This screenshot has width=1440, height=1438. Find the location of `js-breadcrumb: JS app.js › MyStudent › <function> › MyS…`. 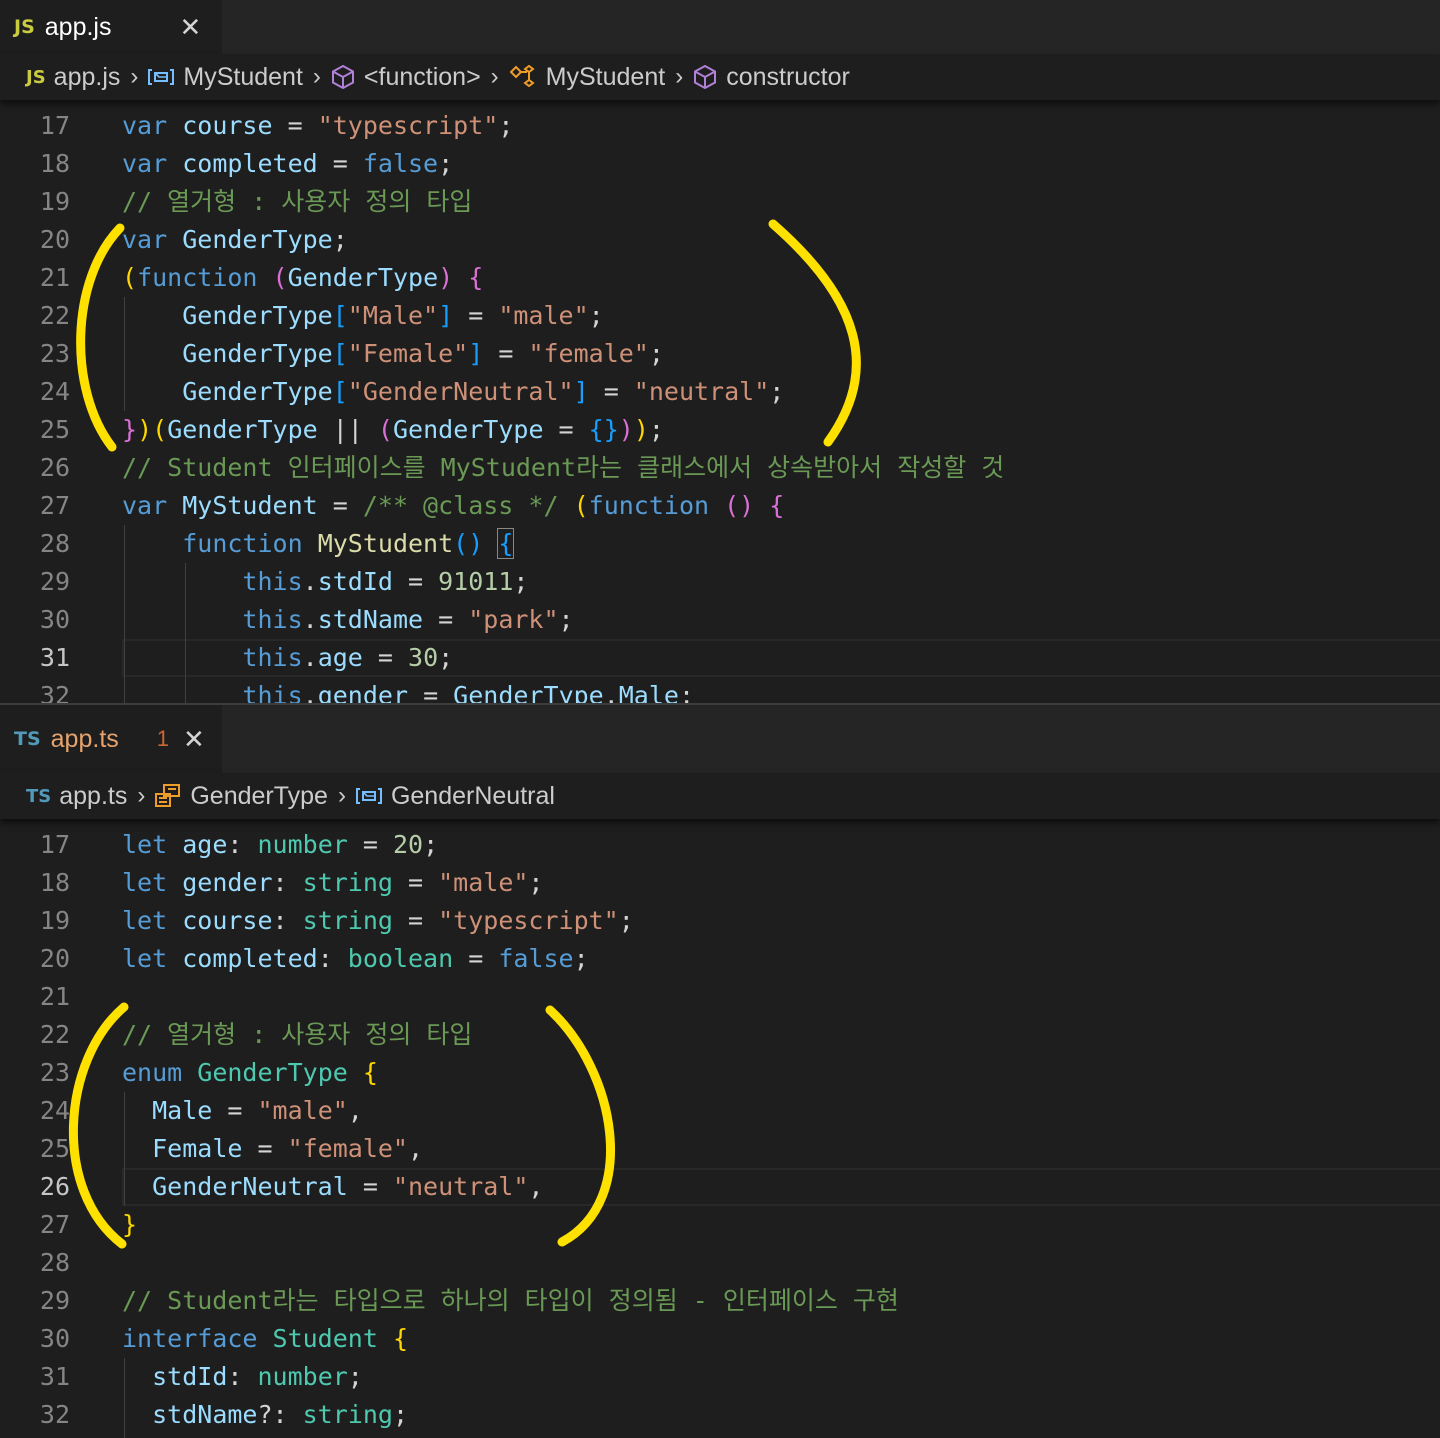

js-breadcrumb: JS app.js › MyStudent › <function> › MyS… is located at coordinates (720, 77).